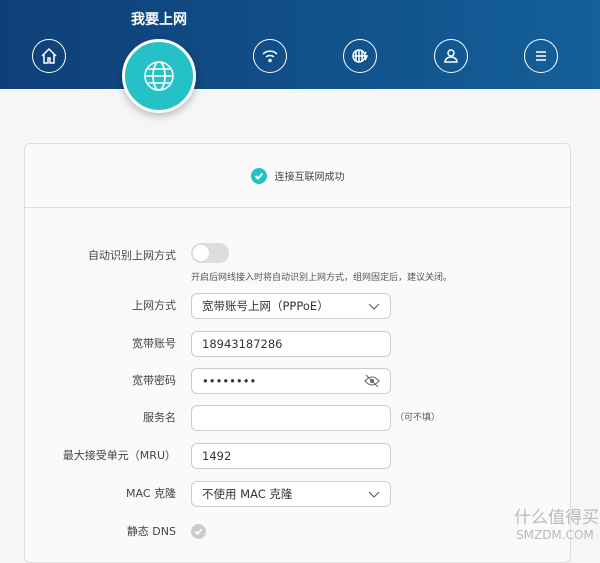  What do you see at coordinates (154, 380) in the screenshot?
I see `password-label: 宽带密码` at bounding box center [154, 380].